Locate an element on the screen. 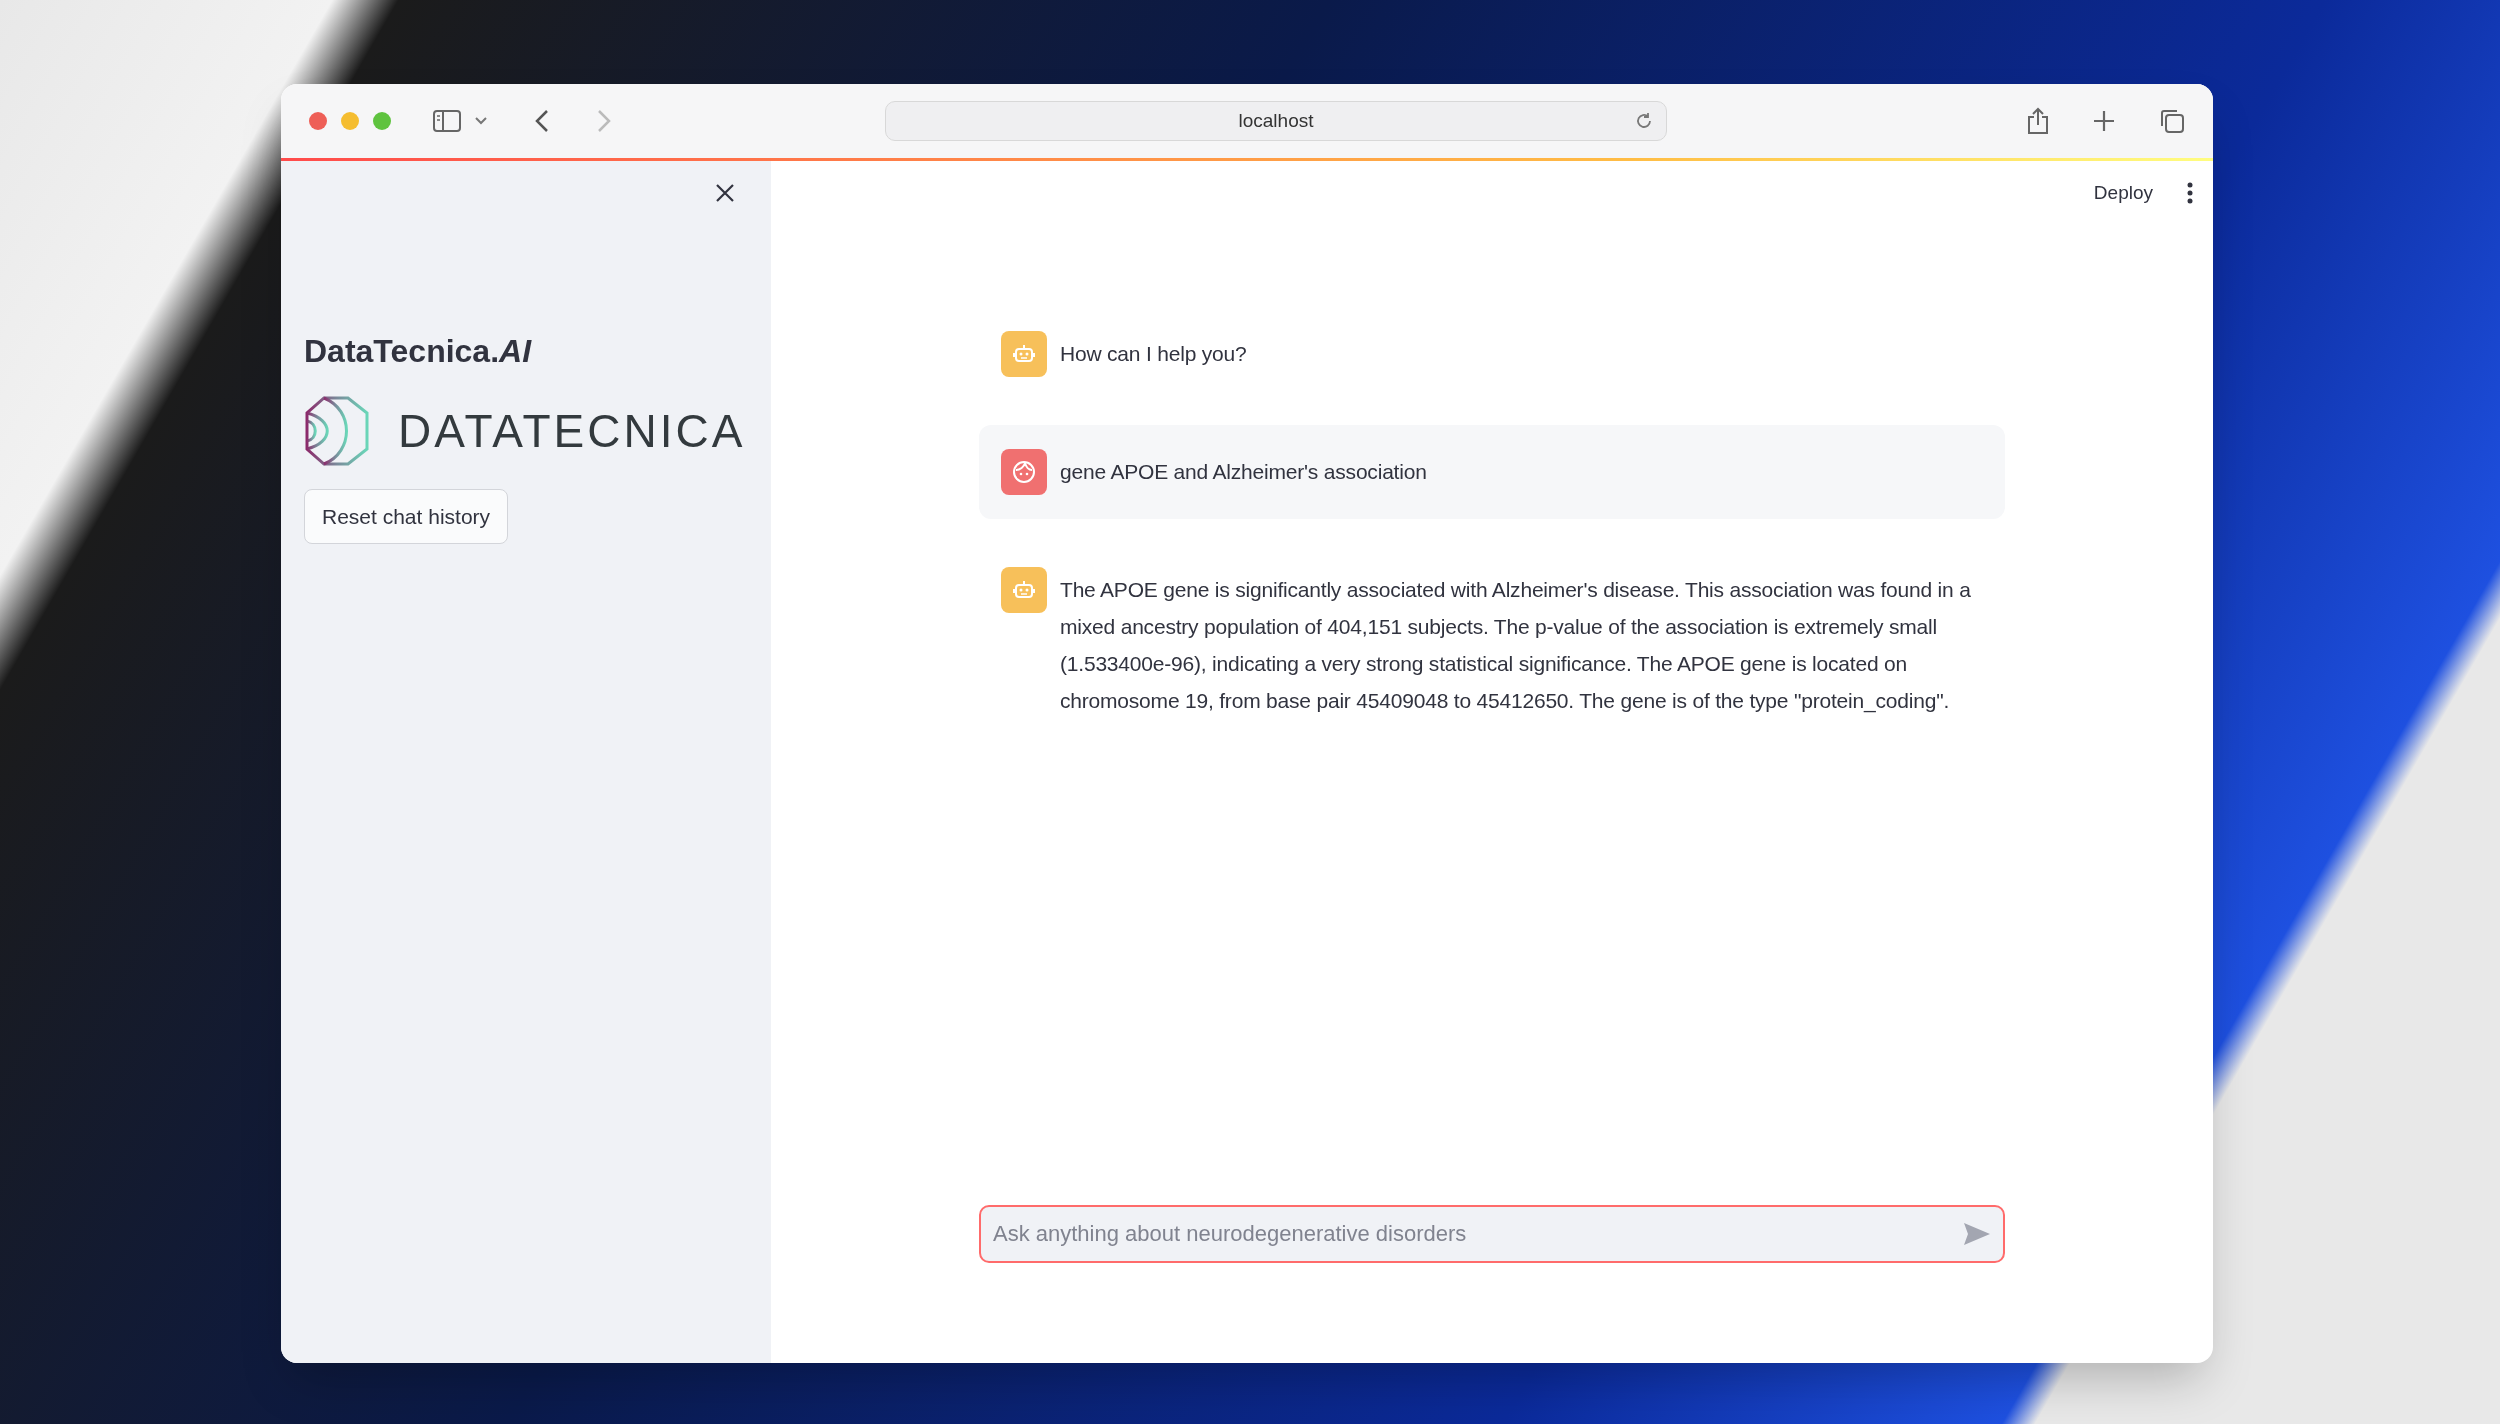 This screenshot has width=2500, height=1424. message-text: The APOE gene is significantly associated with Alzheimer's disease. This association was found in a mixed ancestry population of 404,151 subjects. The p-value of the association is extremely small (1.533400e-96), indicating a very strong statistical significance. The APOE gene is located on chromosome 19, from base pair 45409048 to 45412650. The gene is of the type "protein_coding". is located at coordinates (1516, 646).